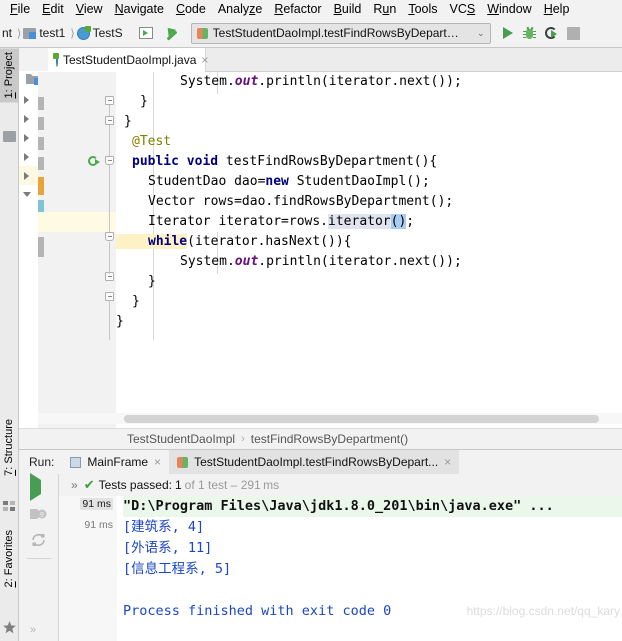 The width and height of the screenshot is (622, 641). I want to click on menu-item-navigate: Navigate, so click(139, 9).